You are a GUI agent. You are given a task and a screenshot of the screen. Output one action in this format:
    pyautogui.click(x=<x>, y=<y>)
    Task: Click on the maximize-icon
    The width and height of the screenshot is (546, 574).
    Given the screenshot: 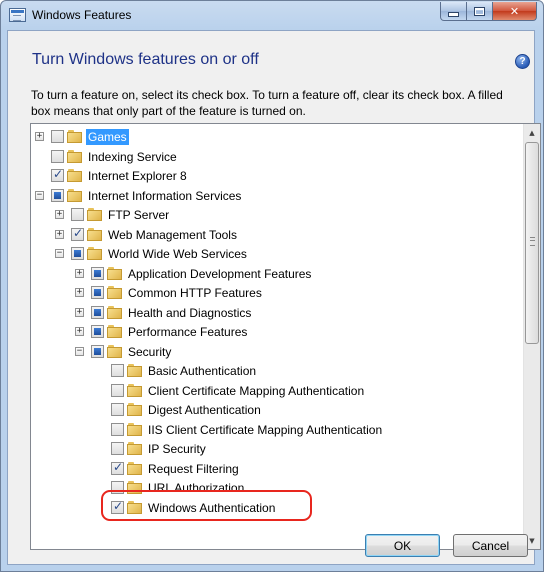 What is the action you would take?
    pyautogui.click(x=479, y=11)
    